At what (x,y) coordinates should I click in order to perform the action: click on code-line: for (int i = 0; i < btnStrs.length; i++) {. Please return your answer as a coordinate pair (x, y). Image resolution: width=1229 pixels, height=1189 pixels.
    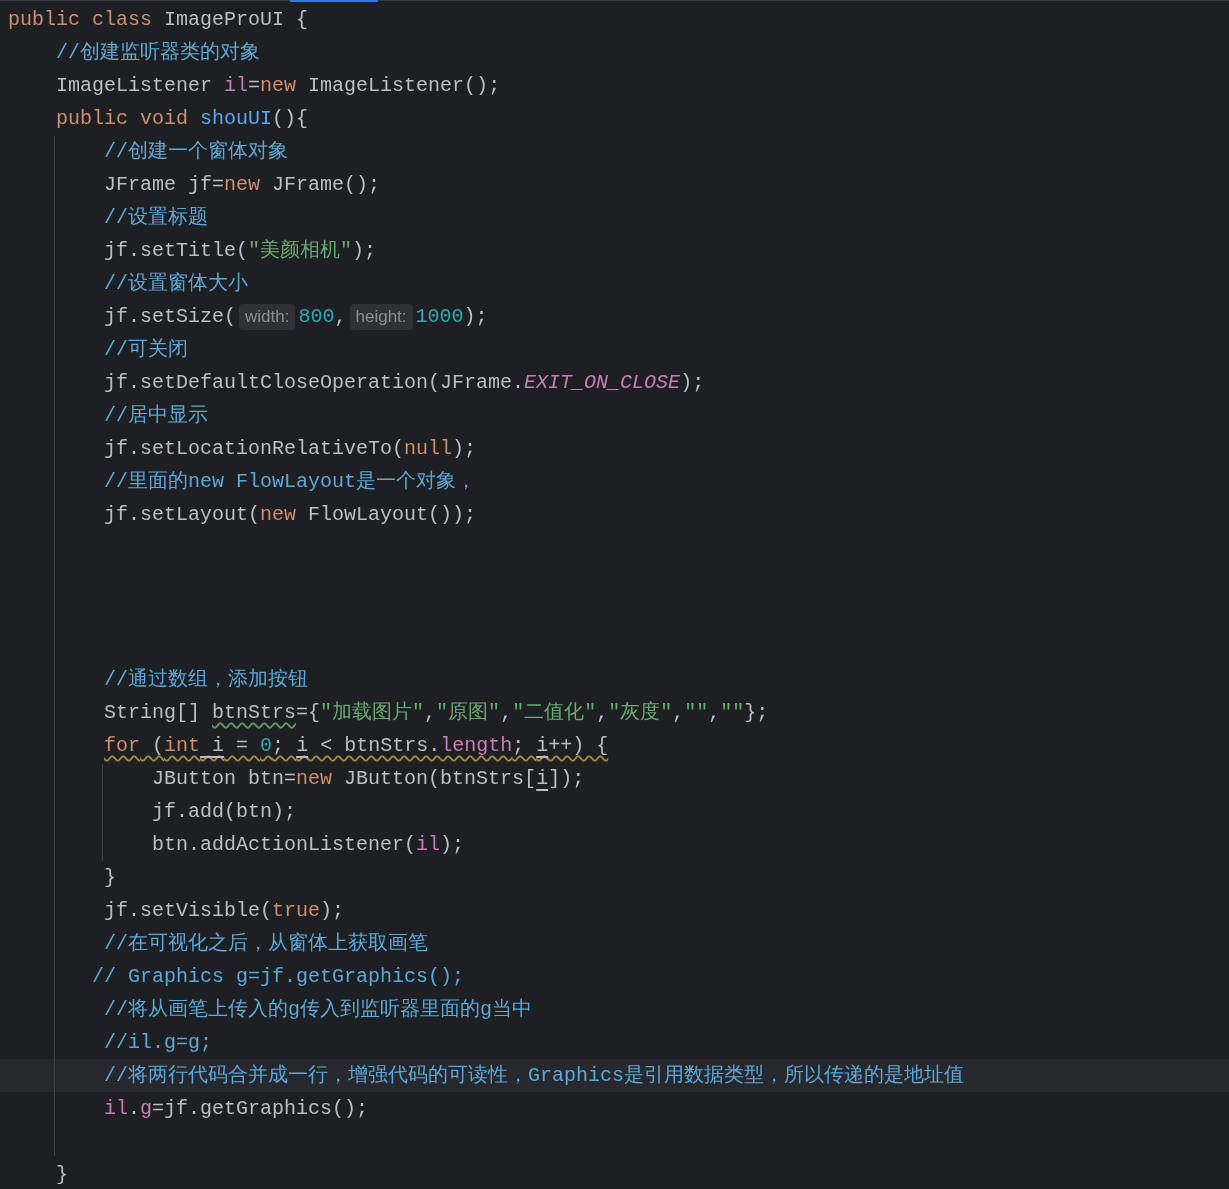
    Looking at the image, I should click on (356, 746).